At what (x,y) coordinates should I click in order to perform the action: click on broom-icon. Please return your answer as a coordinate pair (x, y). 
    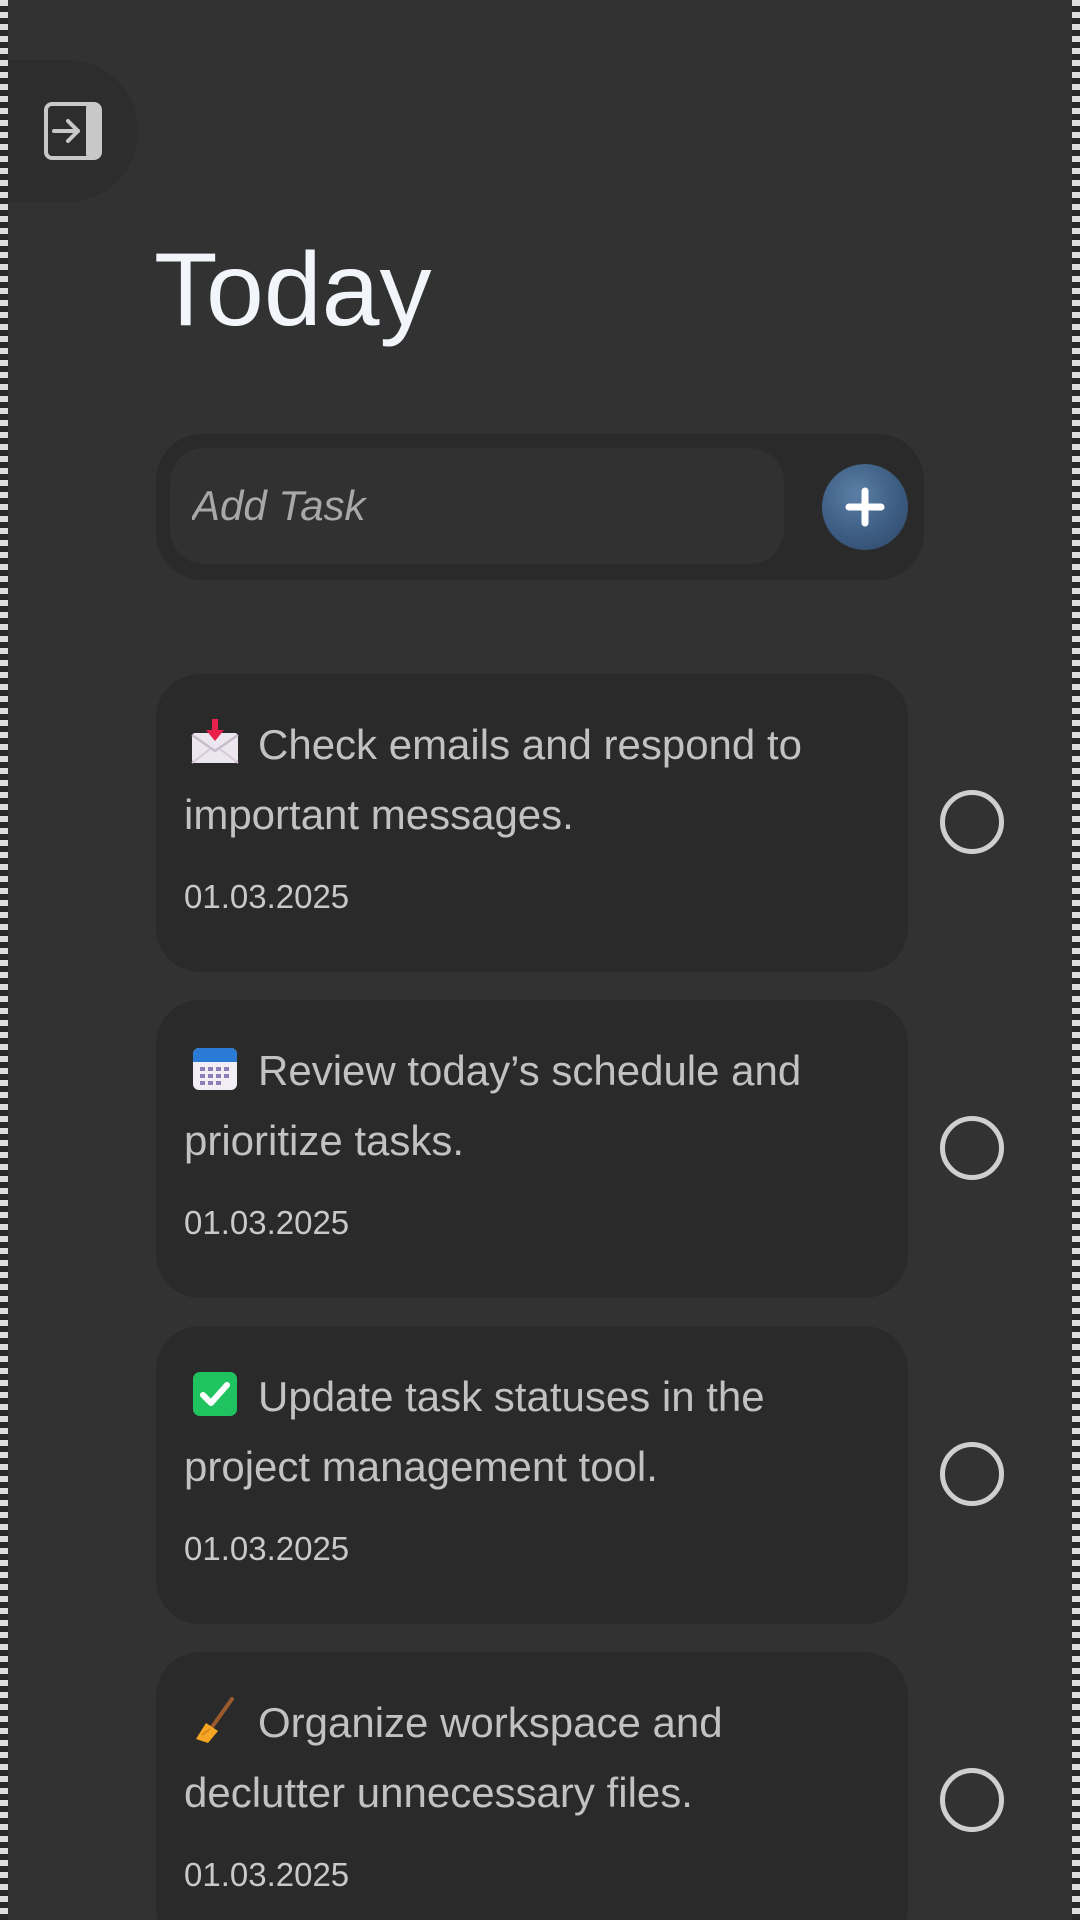
    Looking at the image, I should click on (215, 1720).